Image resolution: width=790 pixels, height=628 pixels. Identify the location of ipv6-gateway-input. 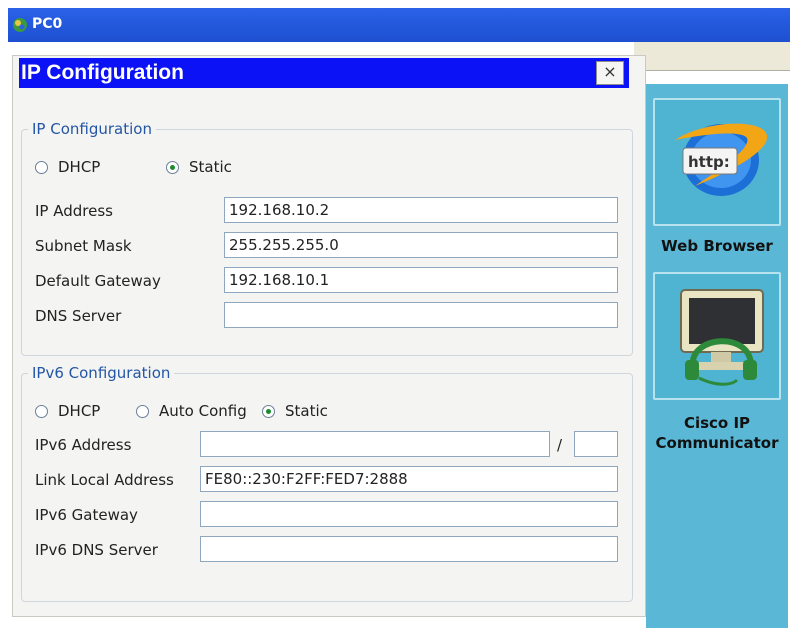
(409, 514).